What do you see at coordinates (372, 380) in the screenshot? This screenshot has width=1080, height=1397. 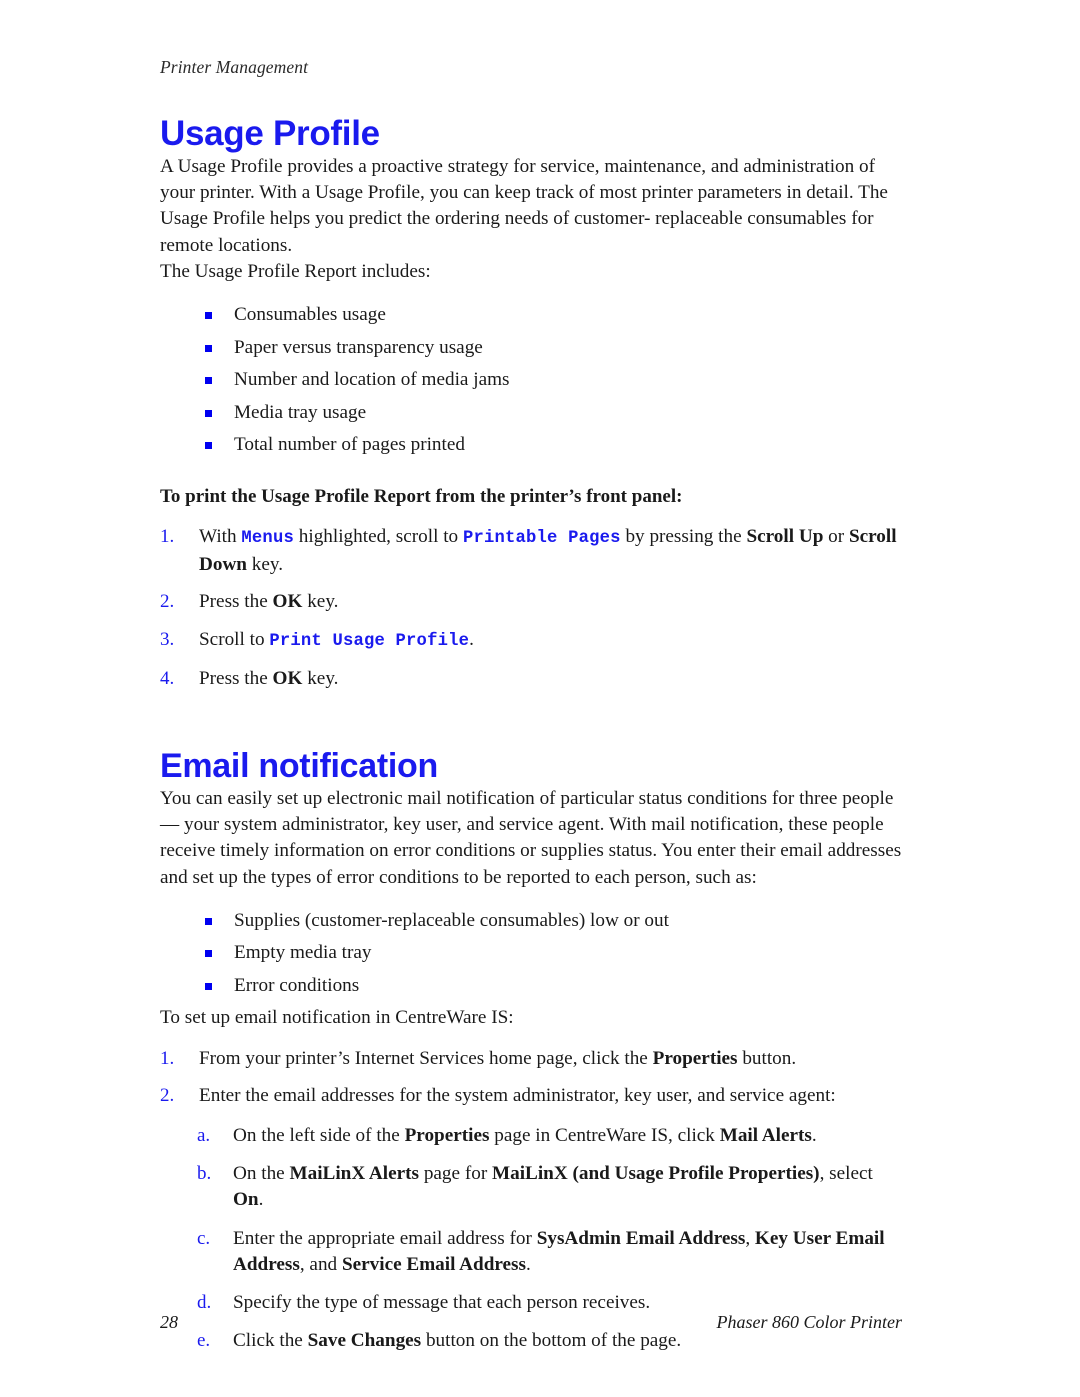 I see `list-item-label: Number and location of media jams` at bounding box center [372, 380].